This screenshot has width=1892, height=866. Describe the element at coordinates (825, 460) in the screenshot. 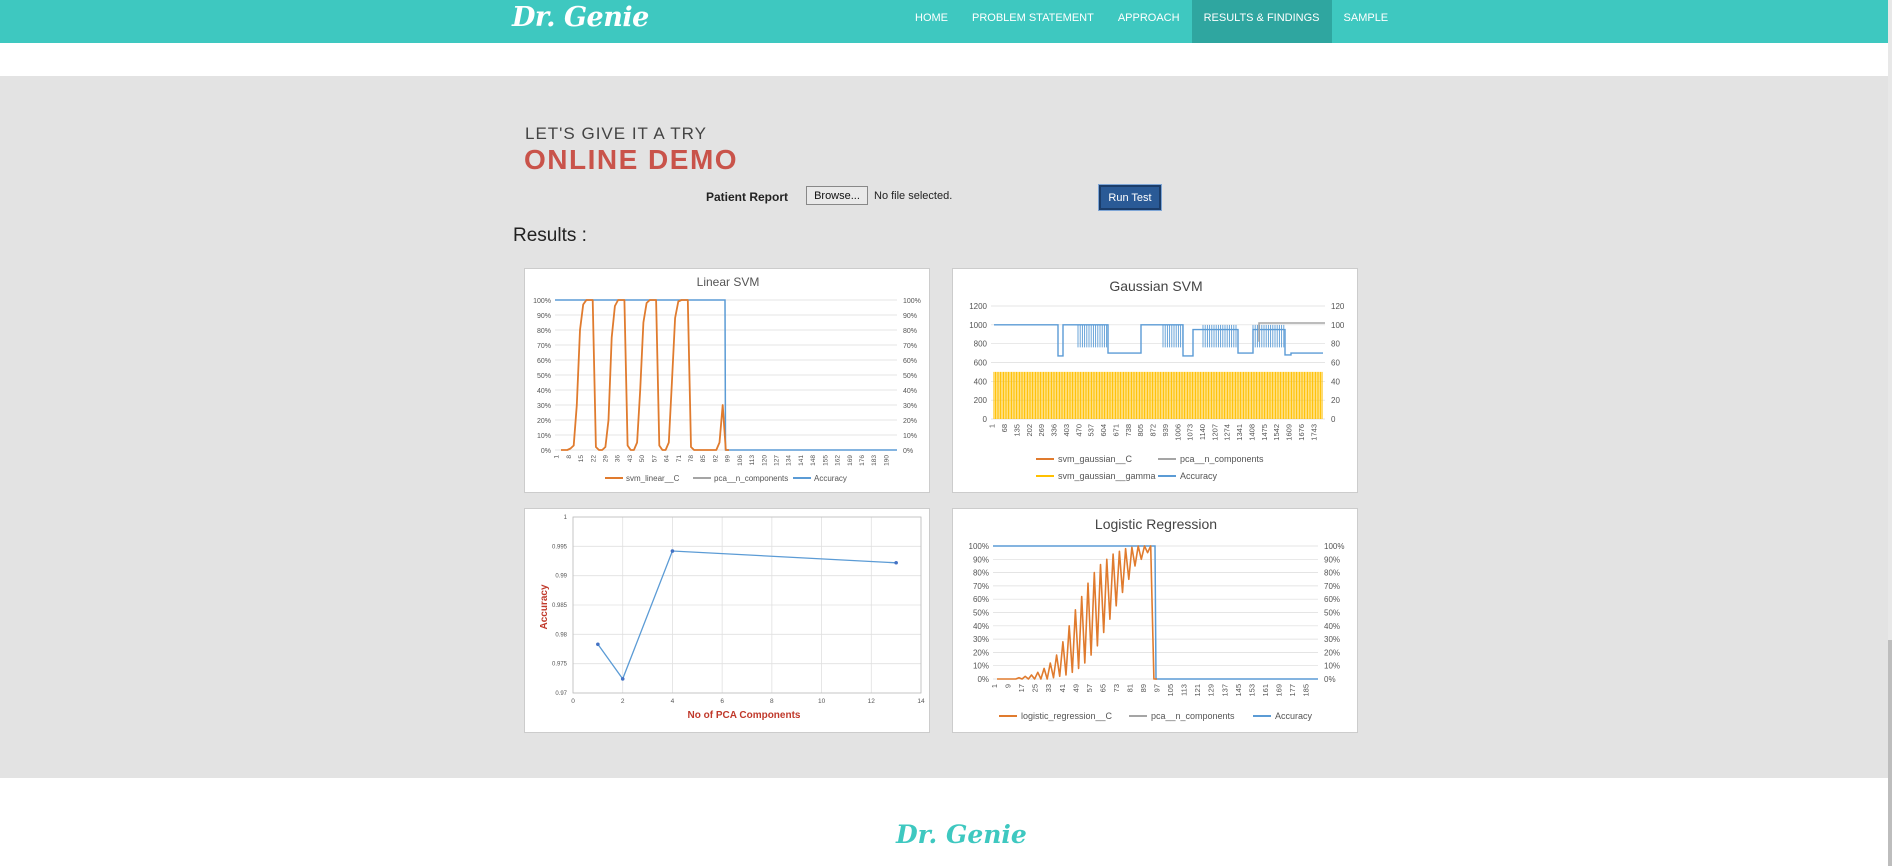

I see `x-tick-label: 155` at that location.